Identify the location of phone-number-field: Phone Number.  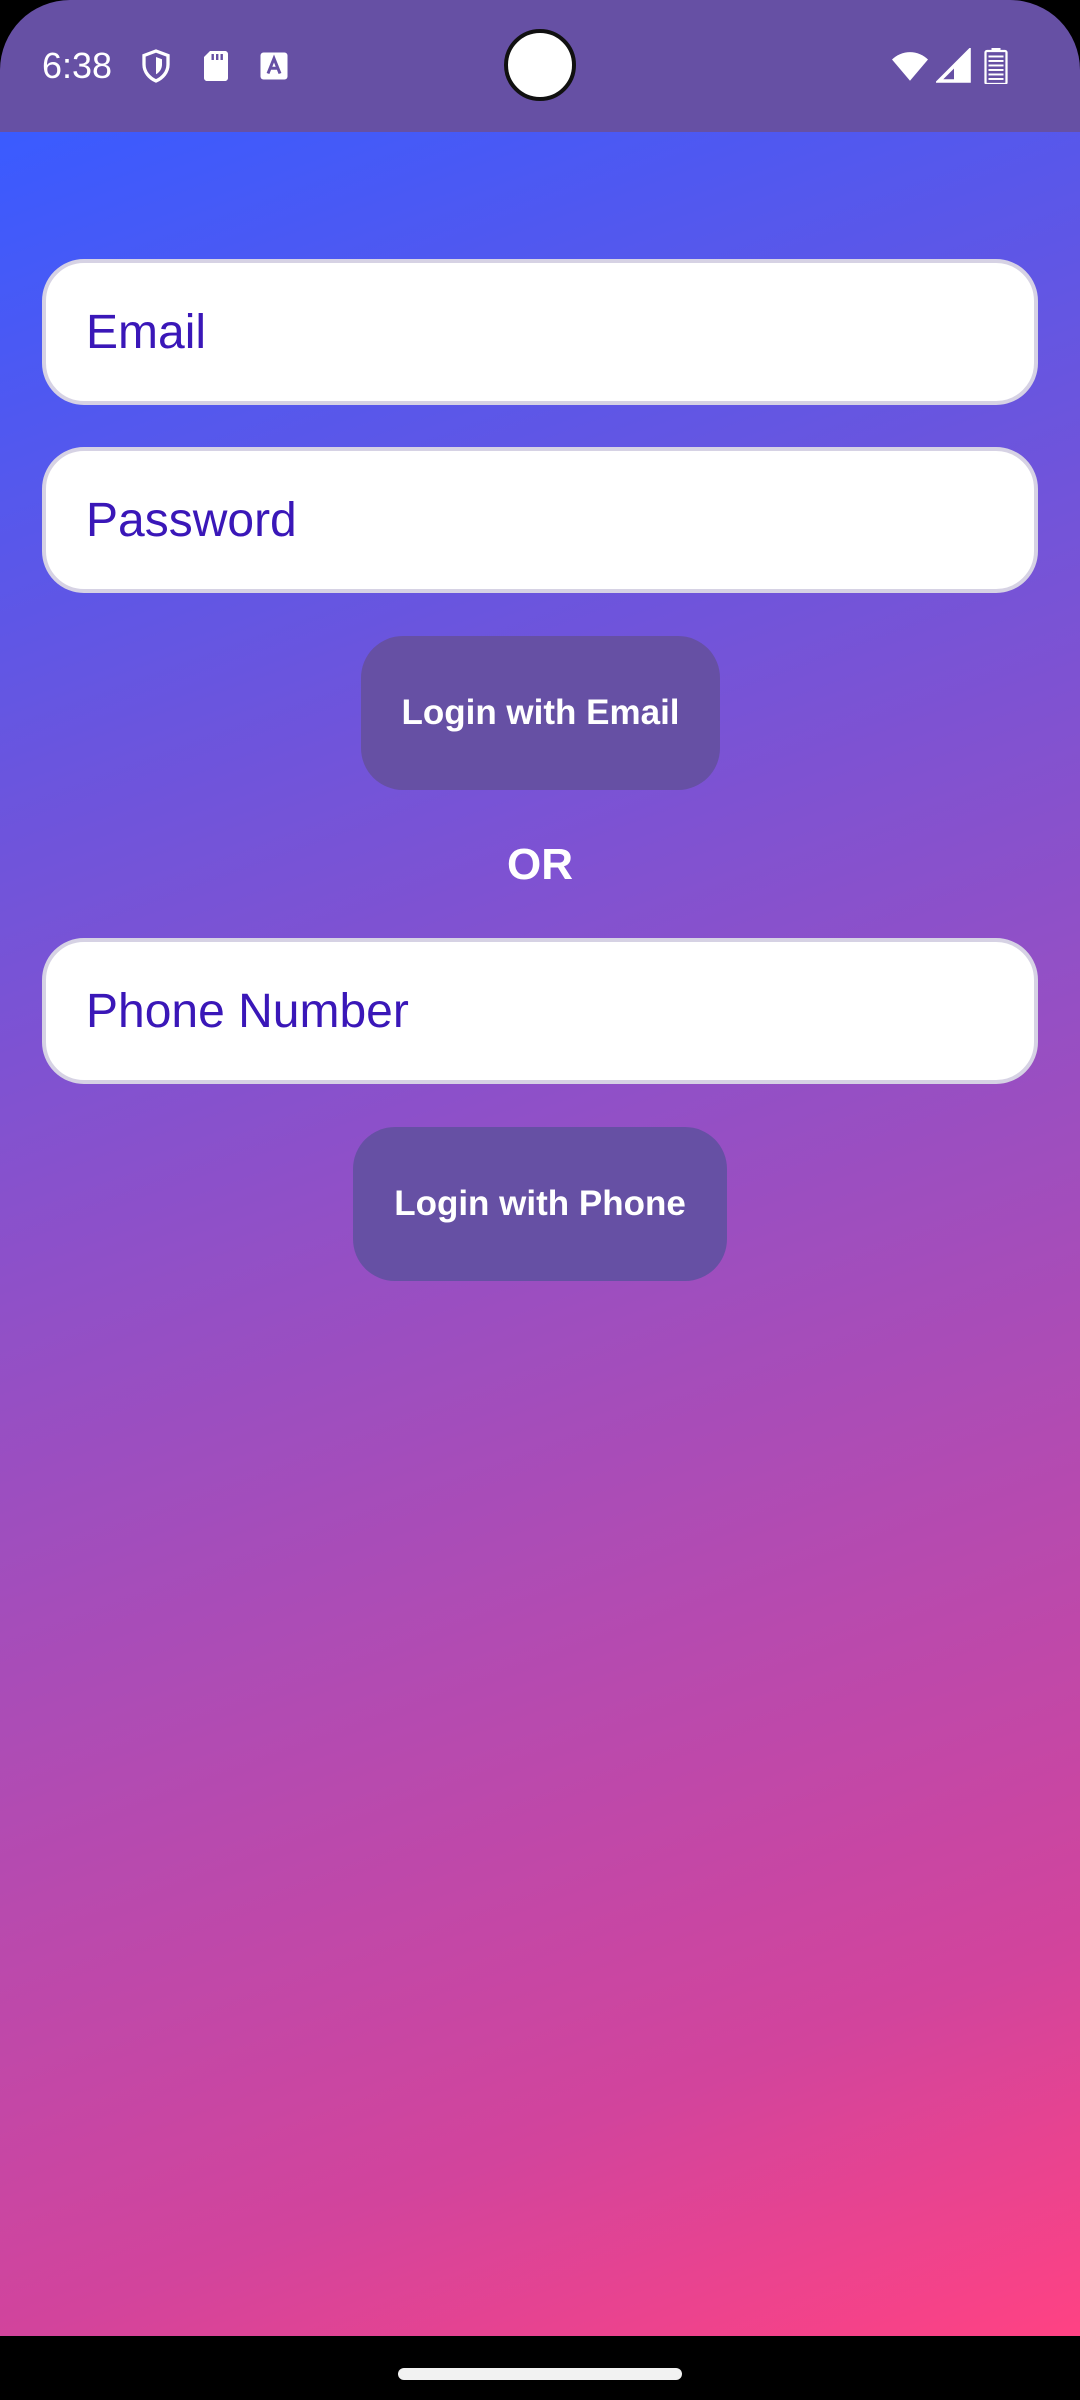
(540, 1011).